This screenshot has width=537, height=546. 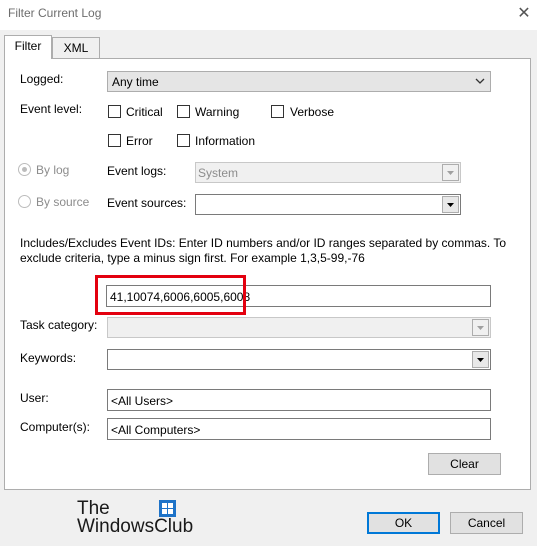 What do you see at coordinates (299, 81) in the screenshot?
I see `logged-dropdown: Any time` at bounding box center [299, 81].